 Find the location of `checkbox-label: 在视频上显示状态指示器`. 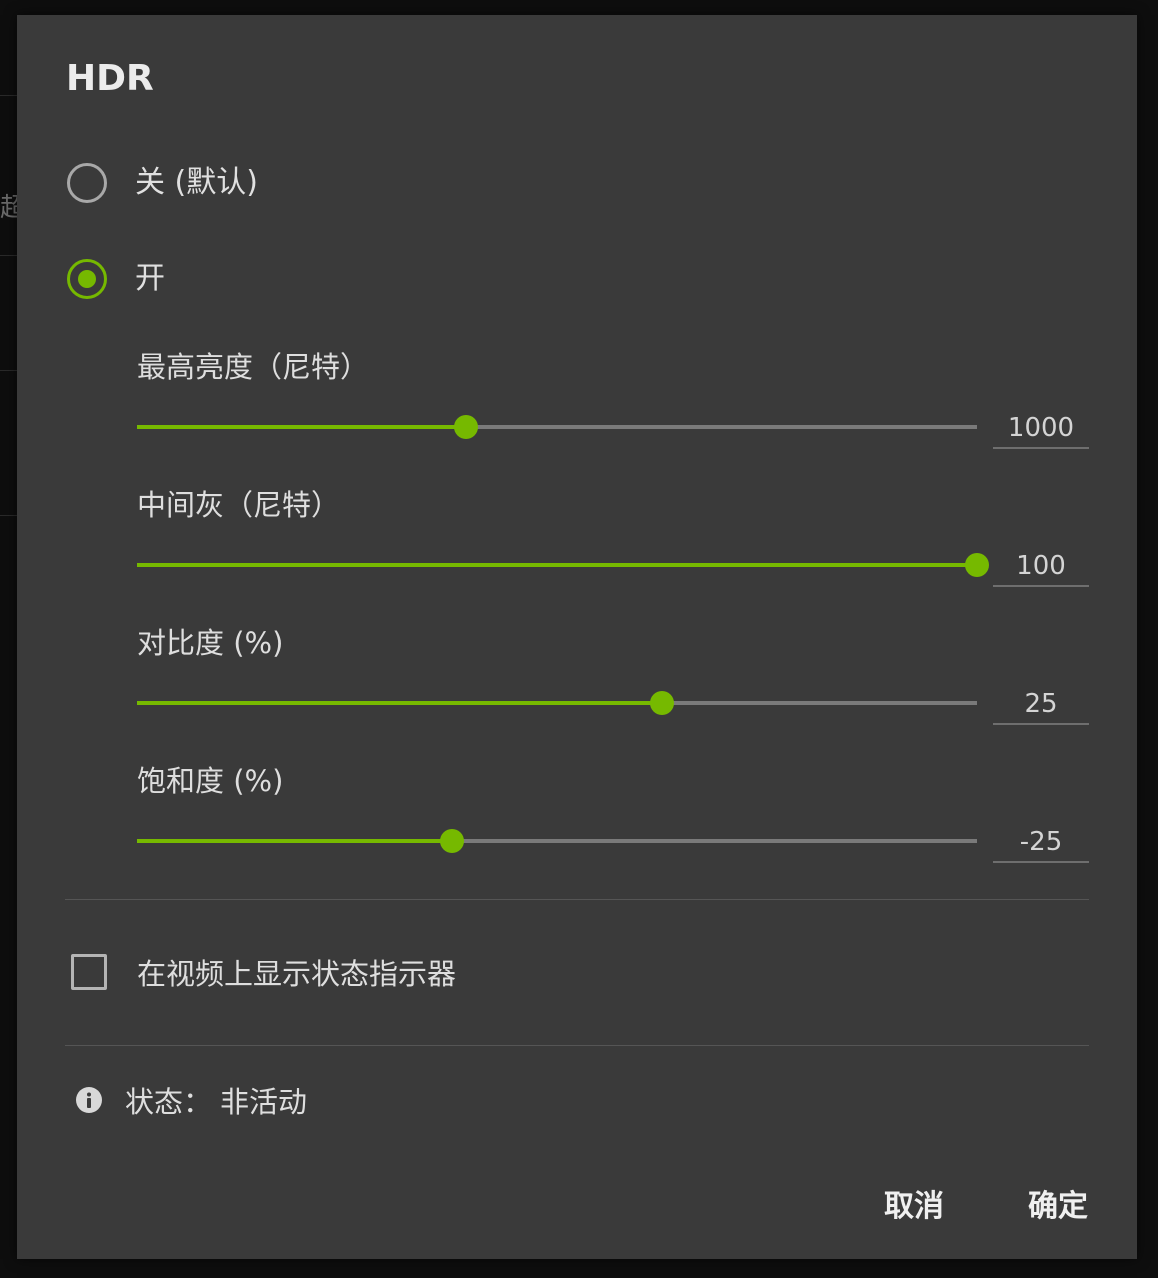

checkbox-label: 在视频上显示状态指示器 is located at coordinates (297, 974).